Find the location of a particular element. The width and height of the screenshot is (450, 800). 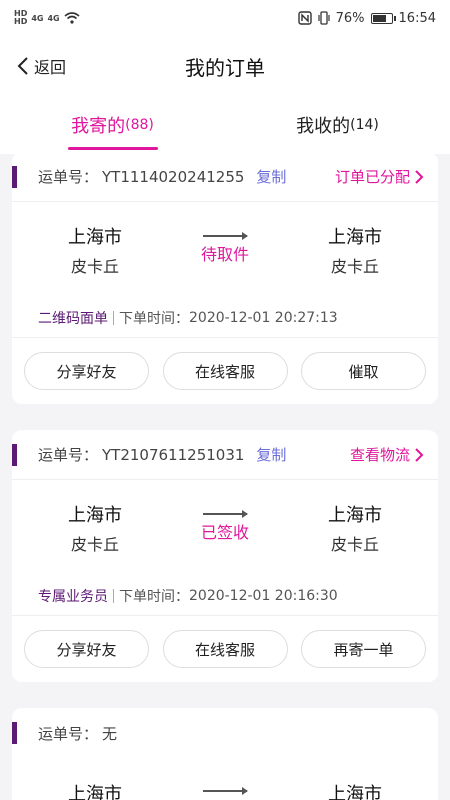

battery-icon is located at coordinates (383, 18).